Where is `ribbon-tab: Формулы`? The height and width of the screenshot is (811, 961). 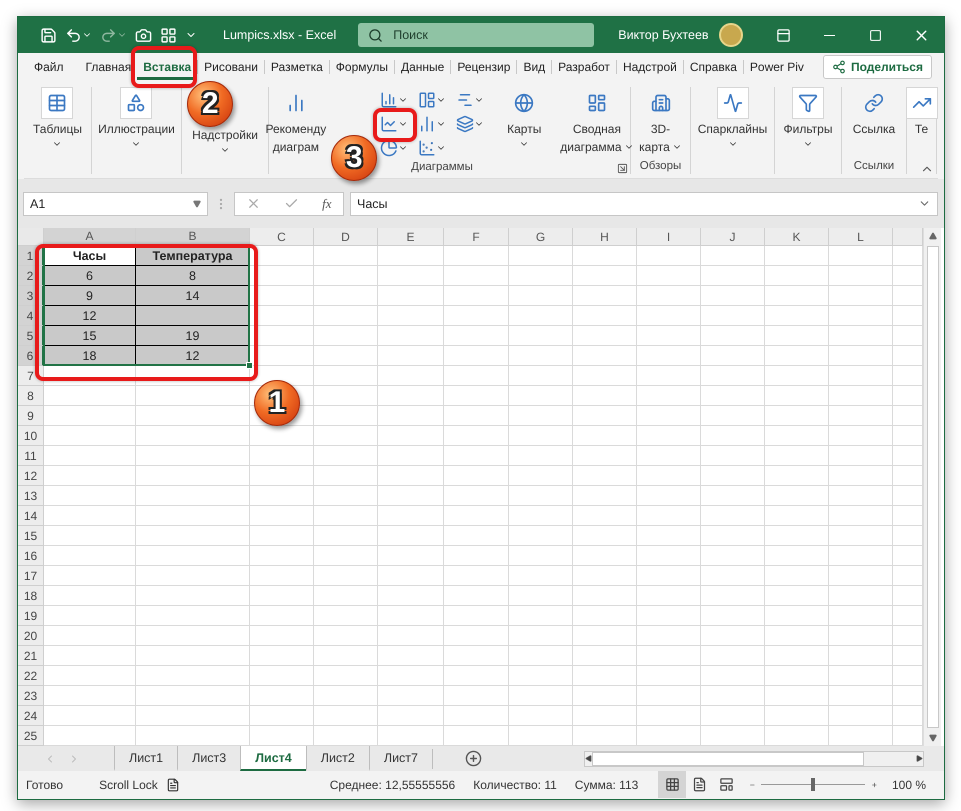
ribbon-tab: Формулы is located at coordinates (362, 67).